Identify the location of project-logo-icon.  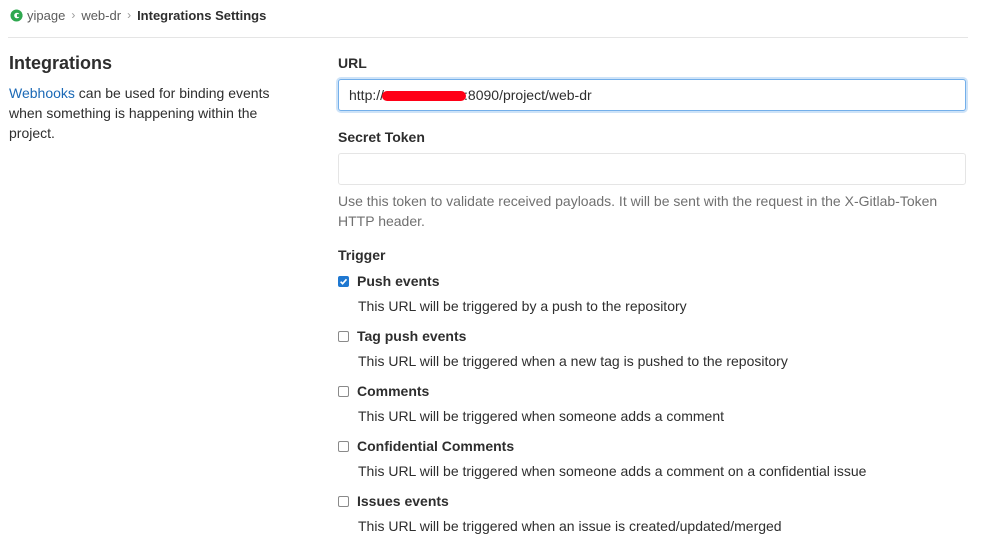
(16, 15).